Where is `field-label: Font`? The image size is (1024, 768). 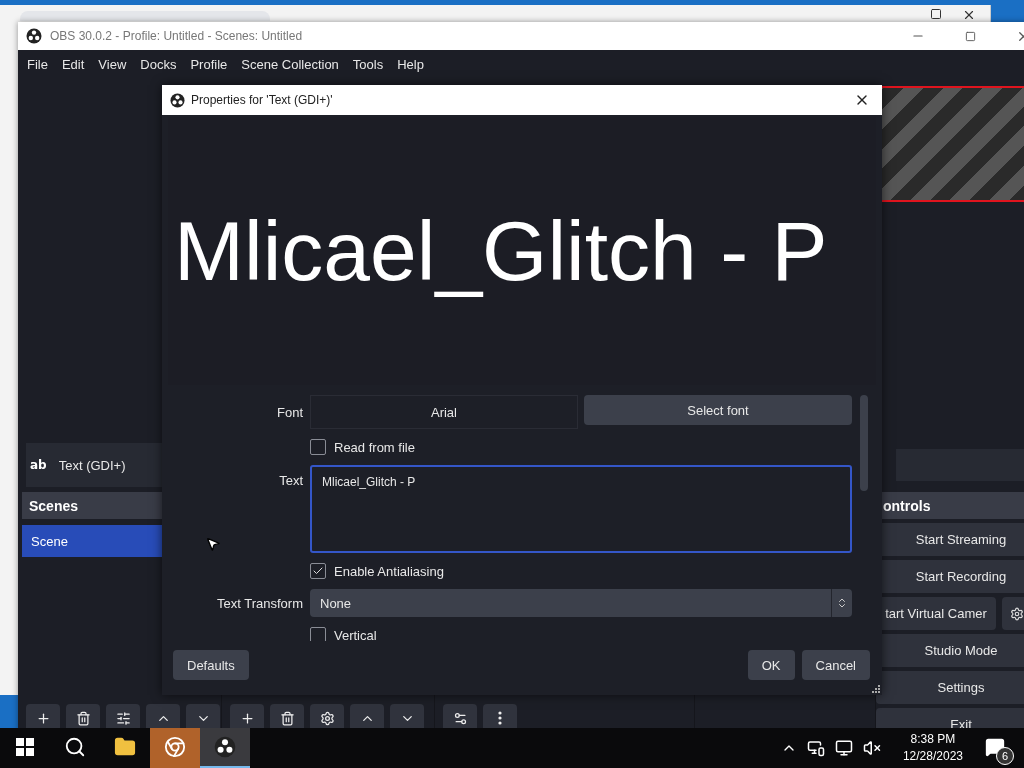 field-label: Font is located at coordinates (289, 412).